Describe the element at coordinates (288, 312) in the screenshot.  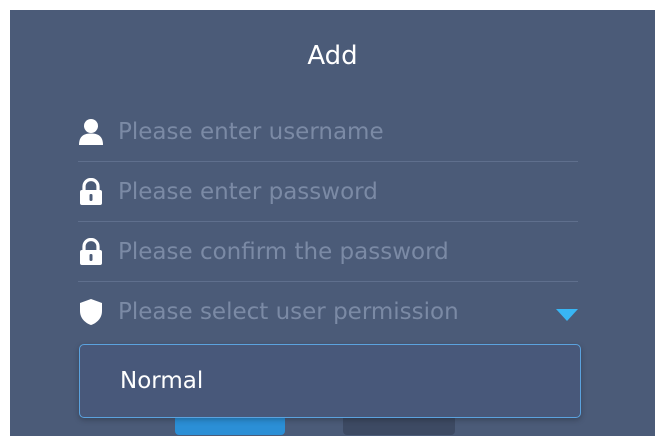
I see `permission-placeholder: Please select user permission` at that location.